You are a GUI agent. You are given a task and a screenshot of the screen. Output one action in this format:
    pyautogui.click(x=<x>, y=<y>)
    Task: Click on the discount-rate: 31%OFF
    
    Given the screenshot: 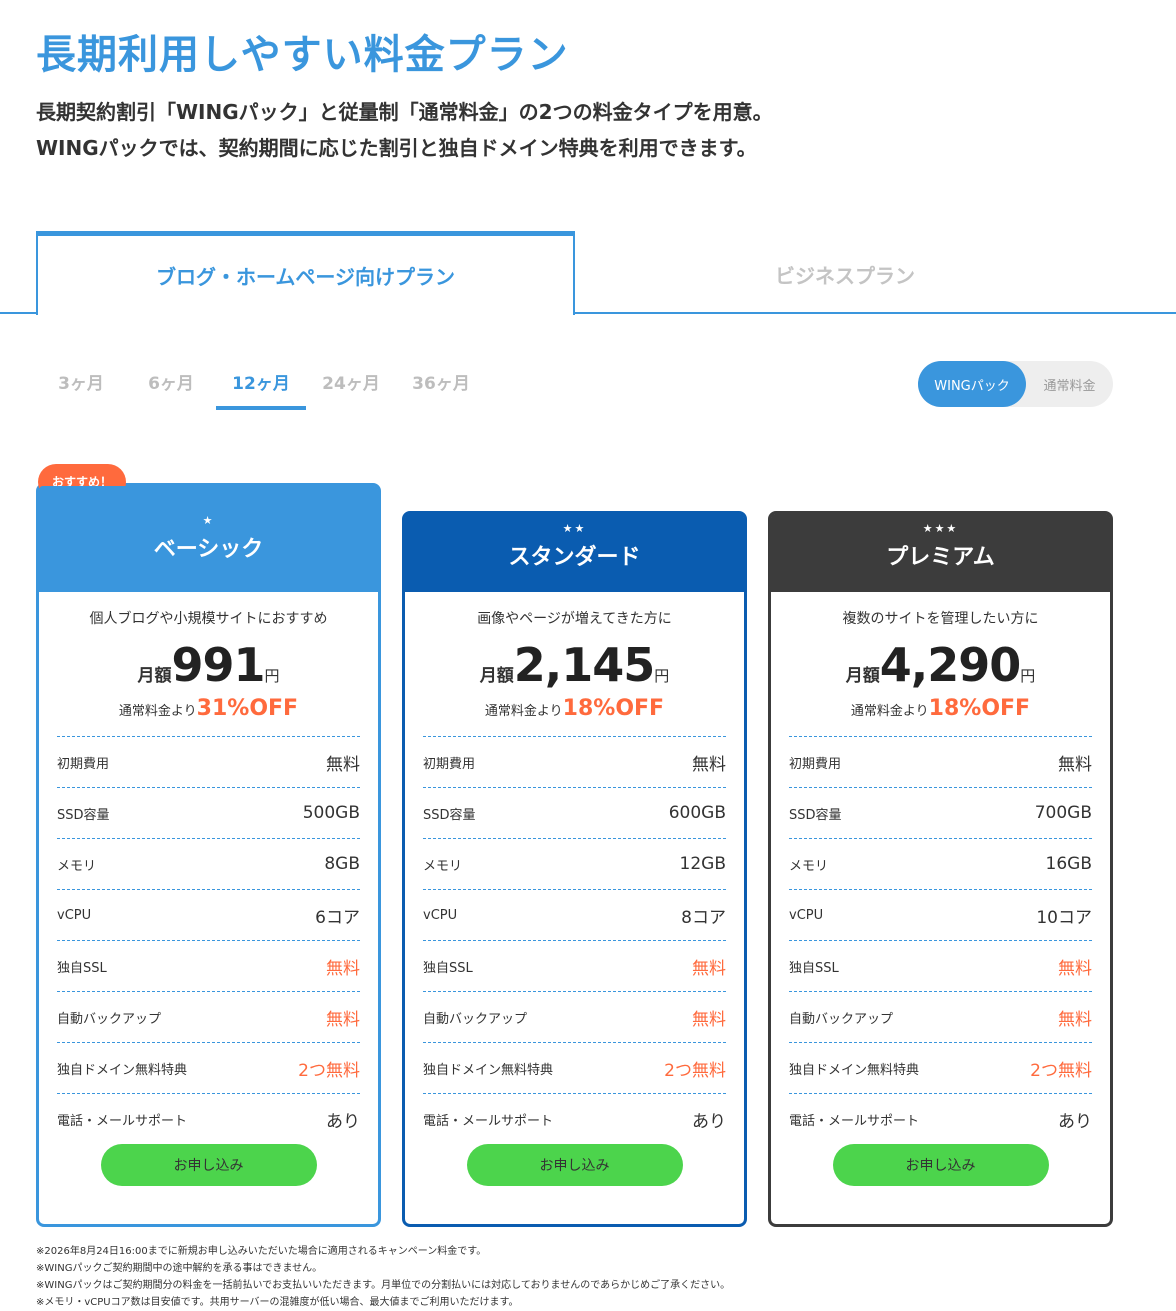 What is the action you would take?
    pyautogui.click(x=247, y=708)
    